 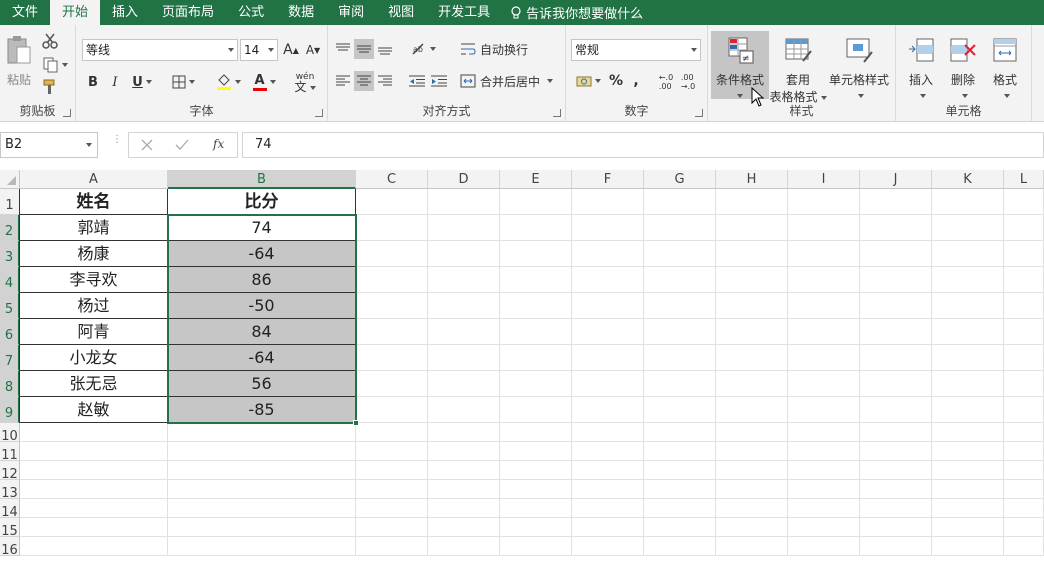 What do you see at coordinates (576, 12) in the screenshot?
I see `tell-me-search: 告诉我你想要做什么` at bounding box center [576, 12].